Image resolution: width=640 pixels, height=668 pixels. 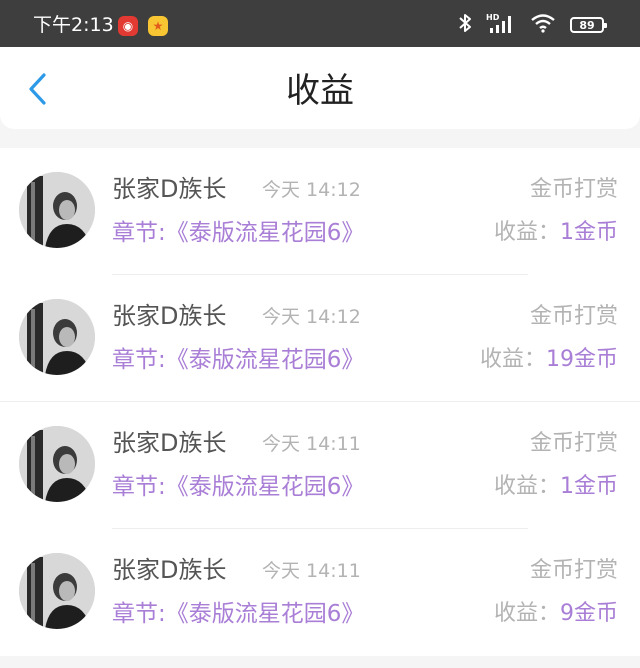 I want to click on status-indicators: HD 89, so click(x=532, y=25).